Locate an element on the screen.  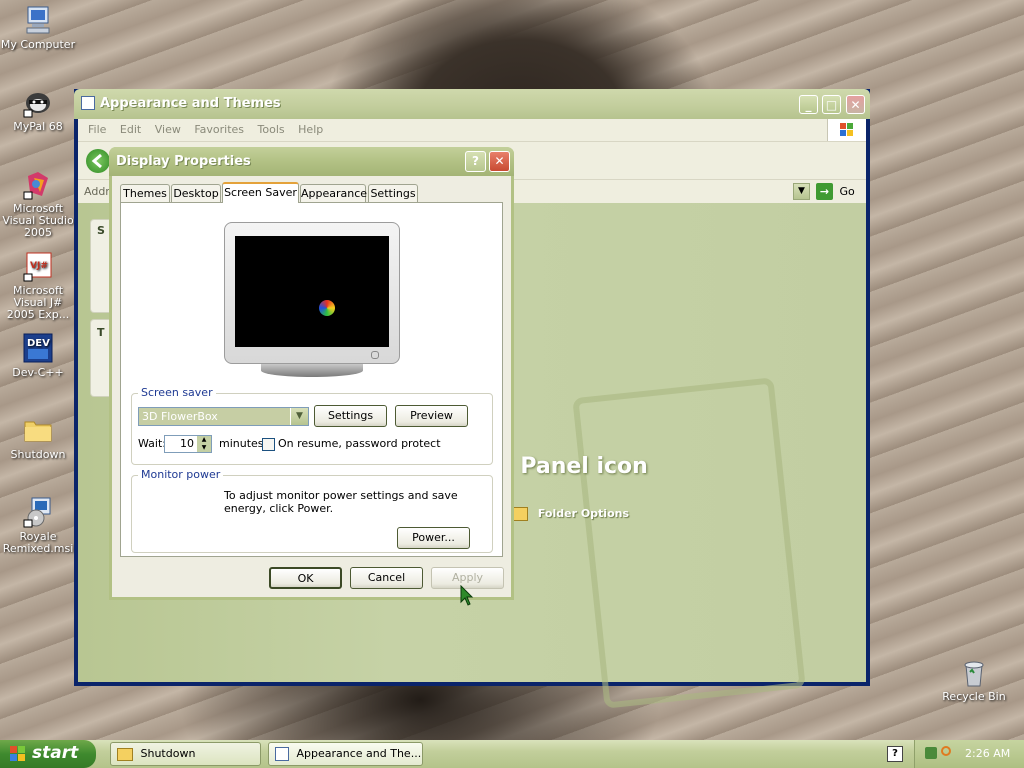
desktop-icon-my-computer: My Computer is located at coordinates (38, 27).